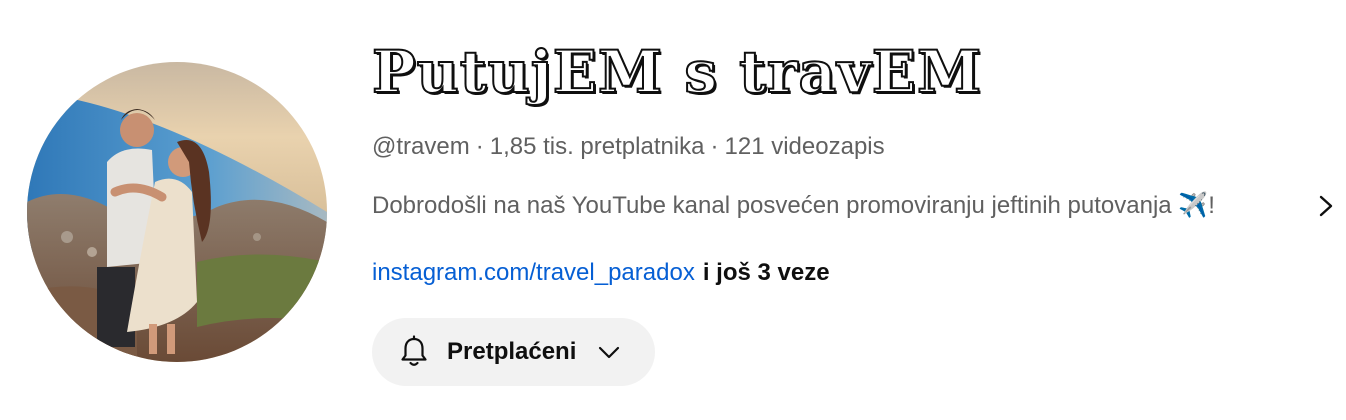  What do you see at coordinates (609, 352) in the screenshot?
I see `chevron-down-icon` at bounding box center [609, 352].